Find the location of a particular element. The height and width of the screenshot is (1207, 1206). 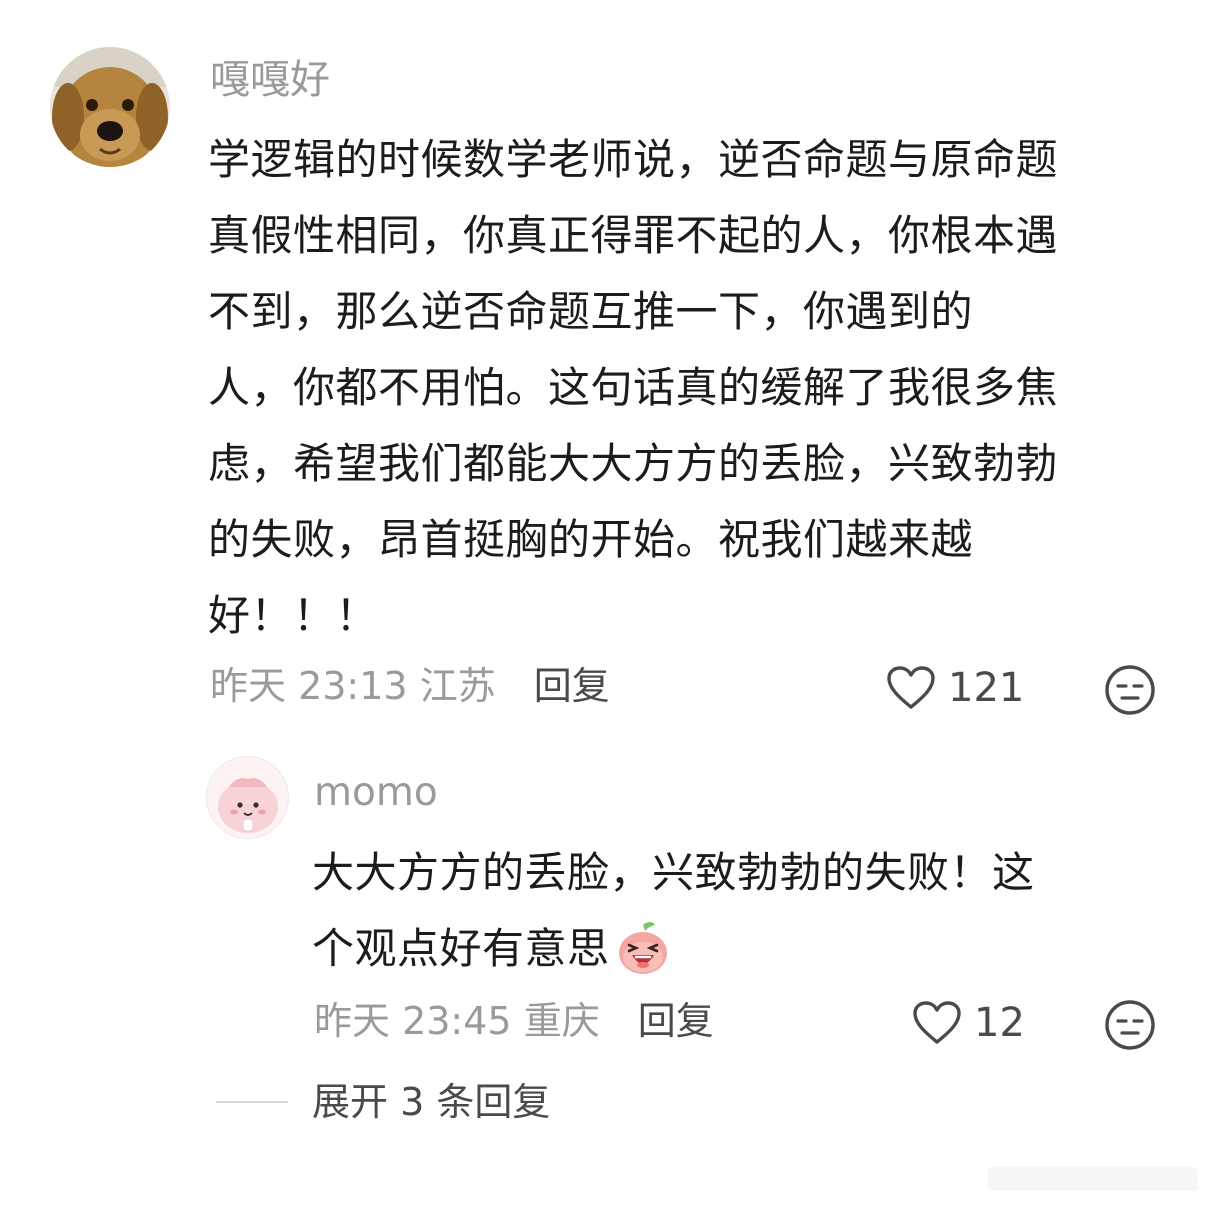

laughing-peach-emoji is located at coordinates (642, 947).